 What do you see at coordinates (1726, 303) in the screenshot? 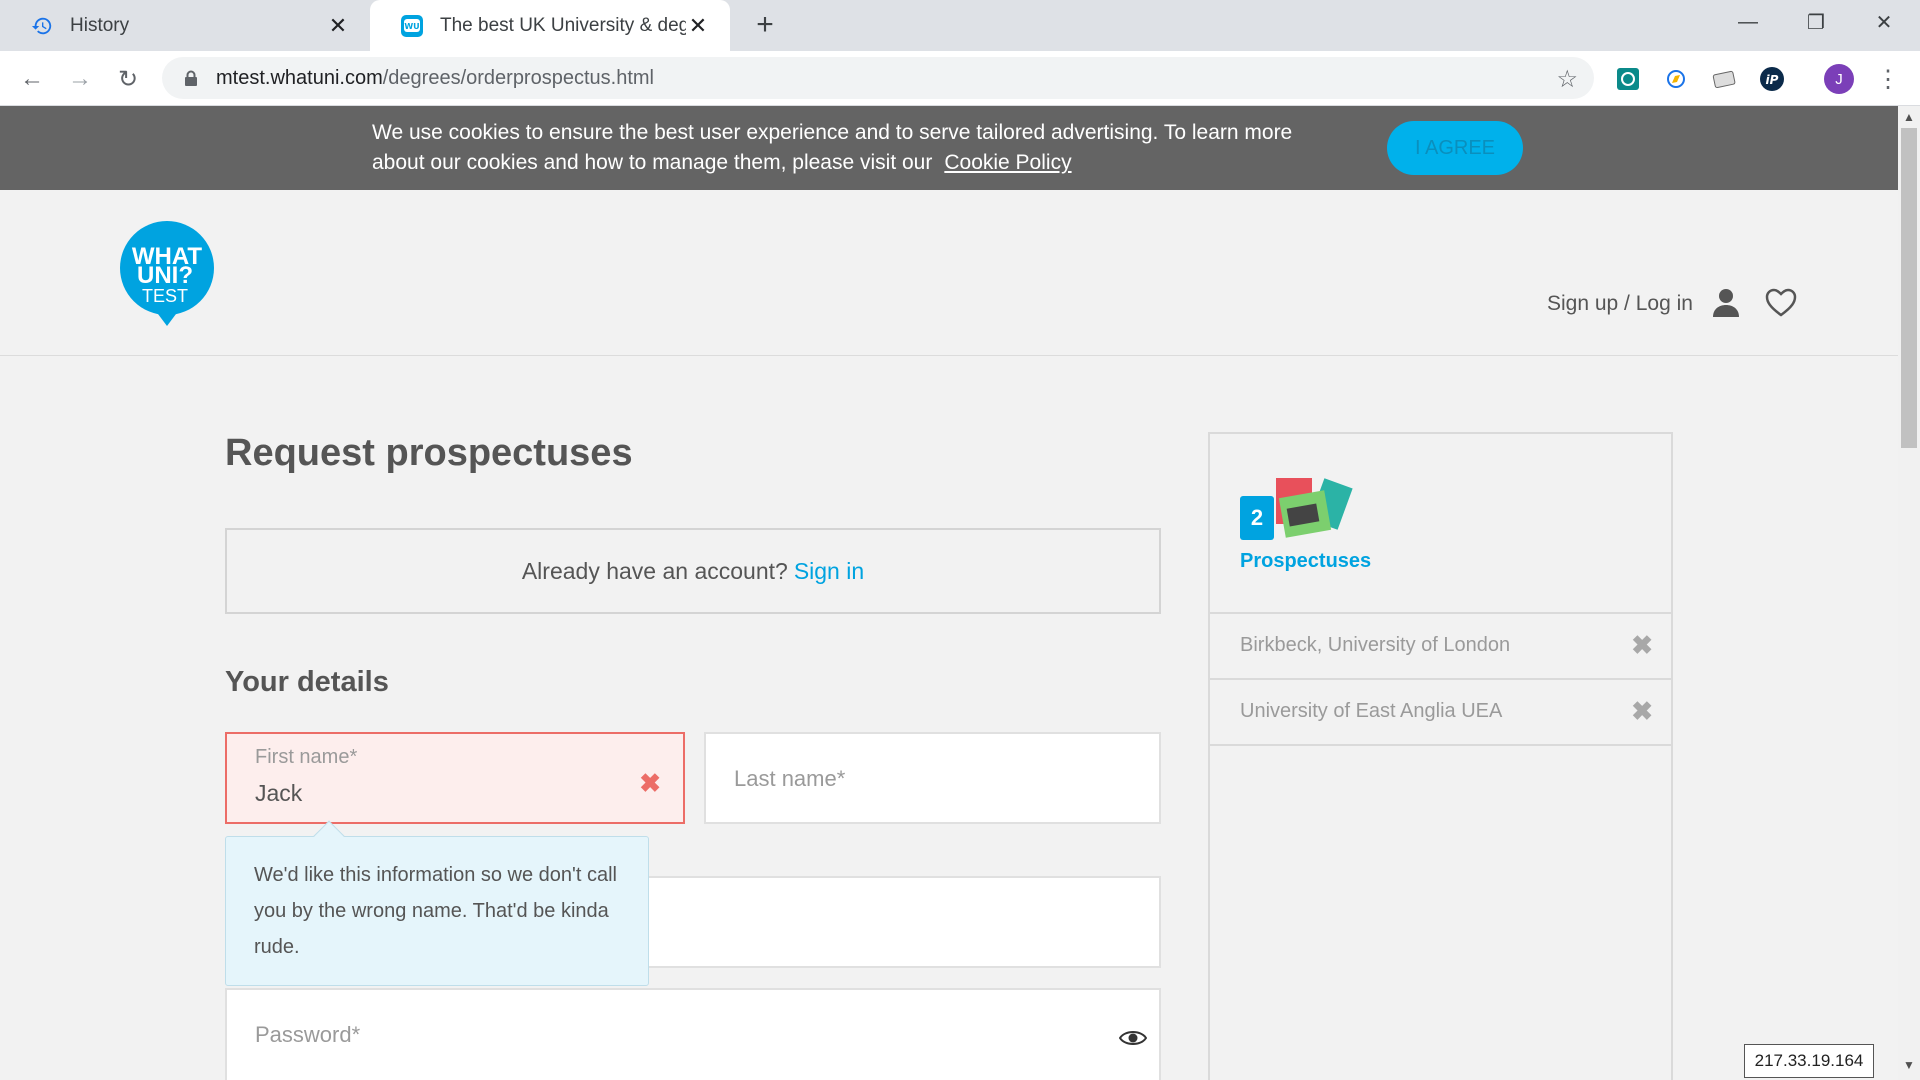
I see `user-icon` at bounding box center [1726, 303].